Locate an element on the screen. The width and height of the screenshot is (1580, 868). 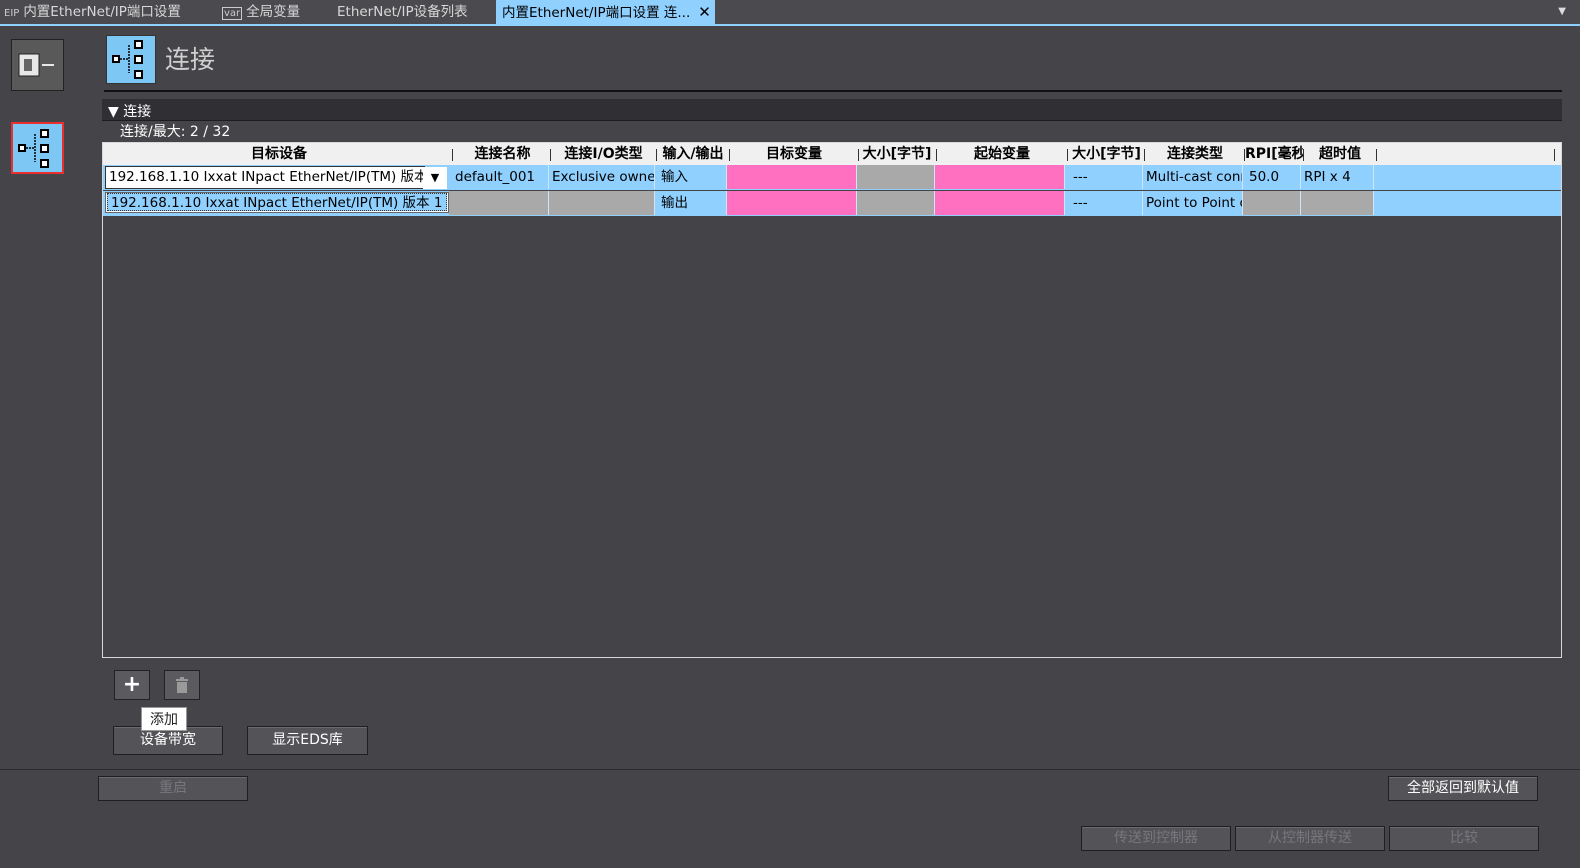
panel-divider is located at coordinates (790, 769).